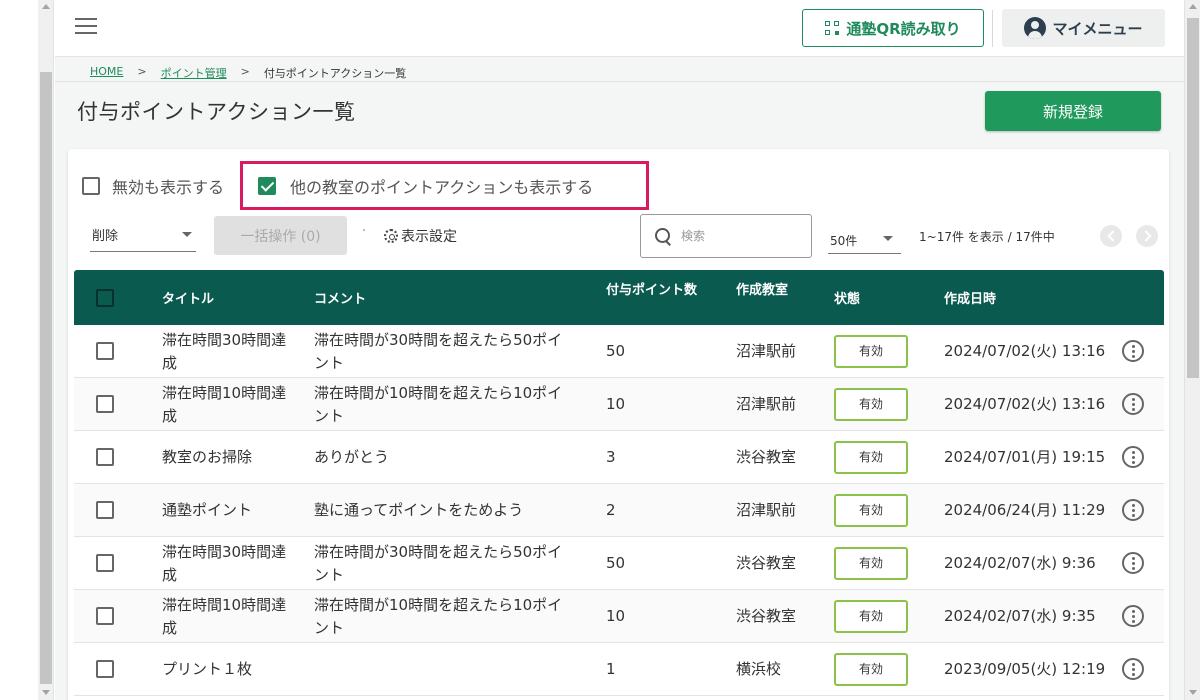  Describe the element at coordinates (1083, 28) in the screenshot. I see `my-menu-button: マイメニュー` at that location.